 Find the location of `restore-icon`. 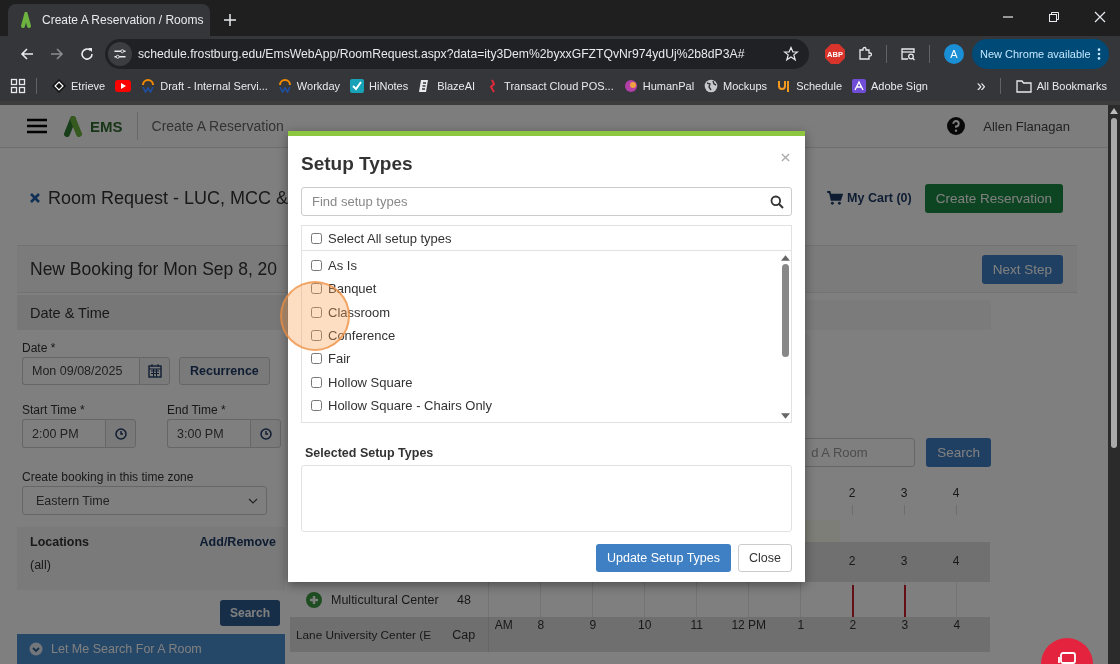

restore-icon is located at coordinates (1054, 17).